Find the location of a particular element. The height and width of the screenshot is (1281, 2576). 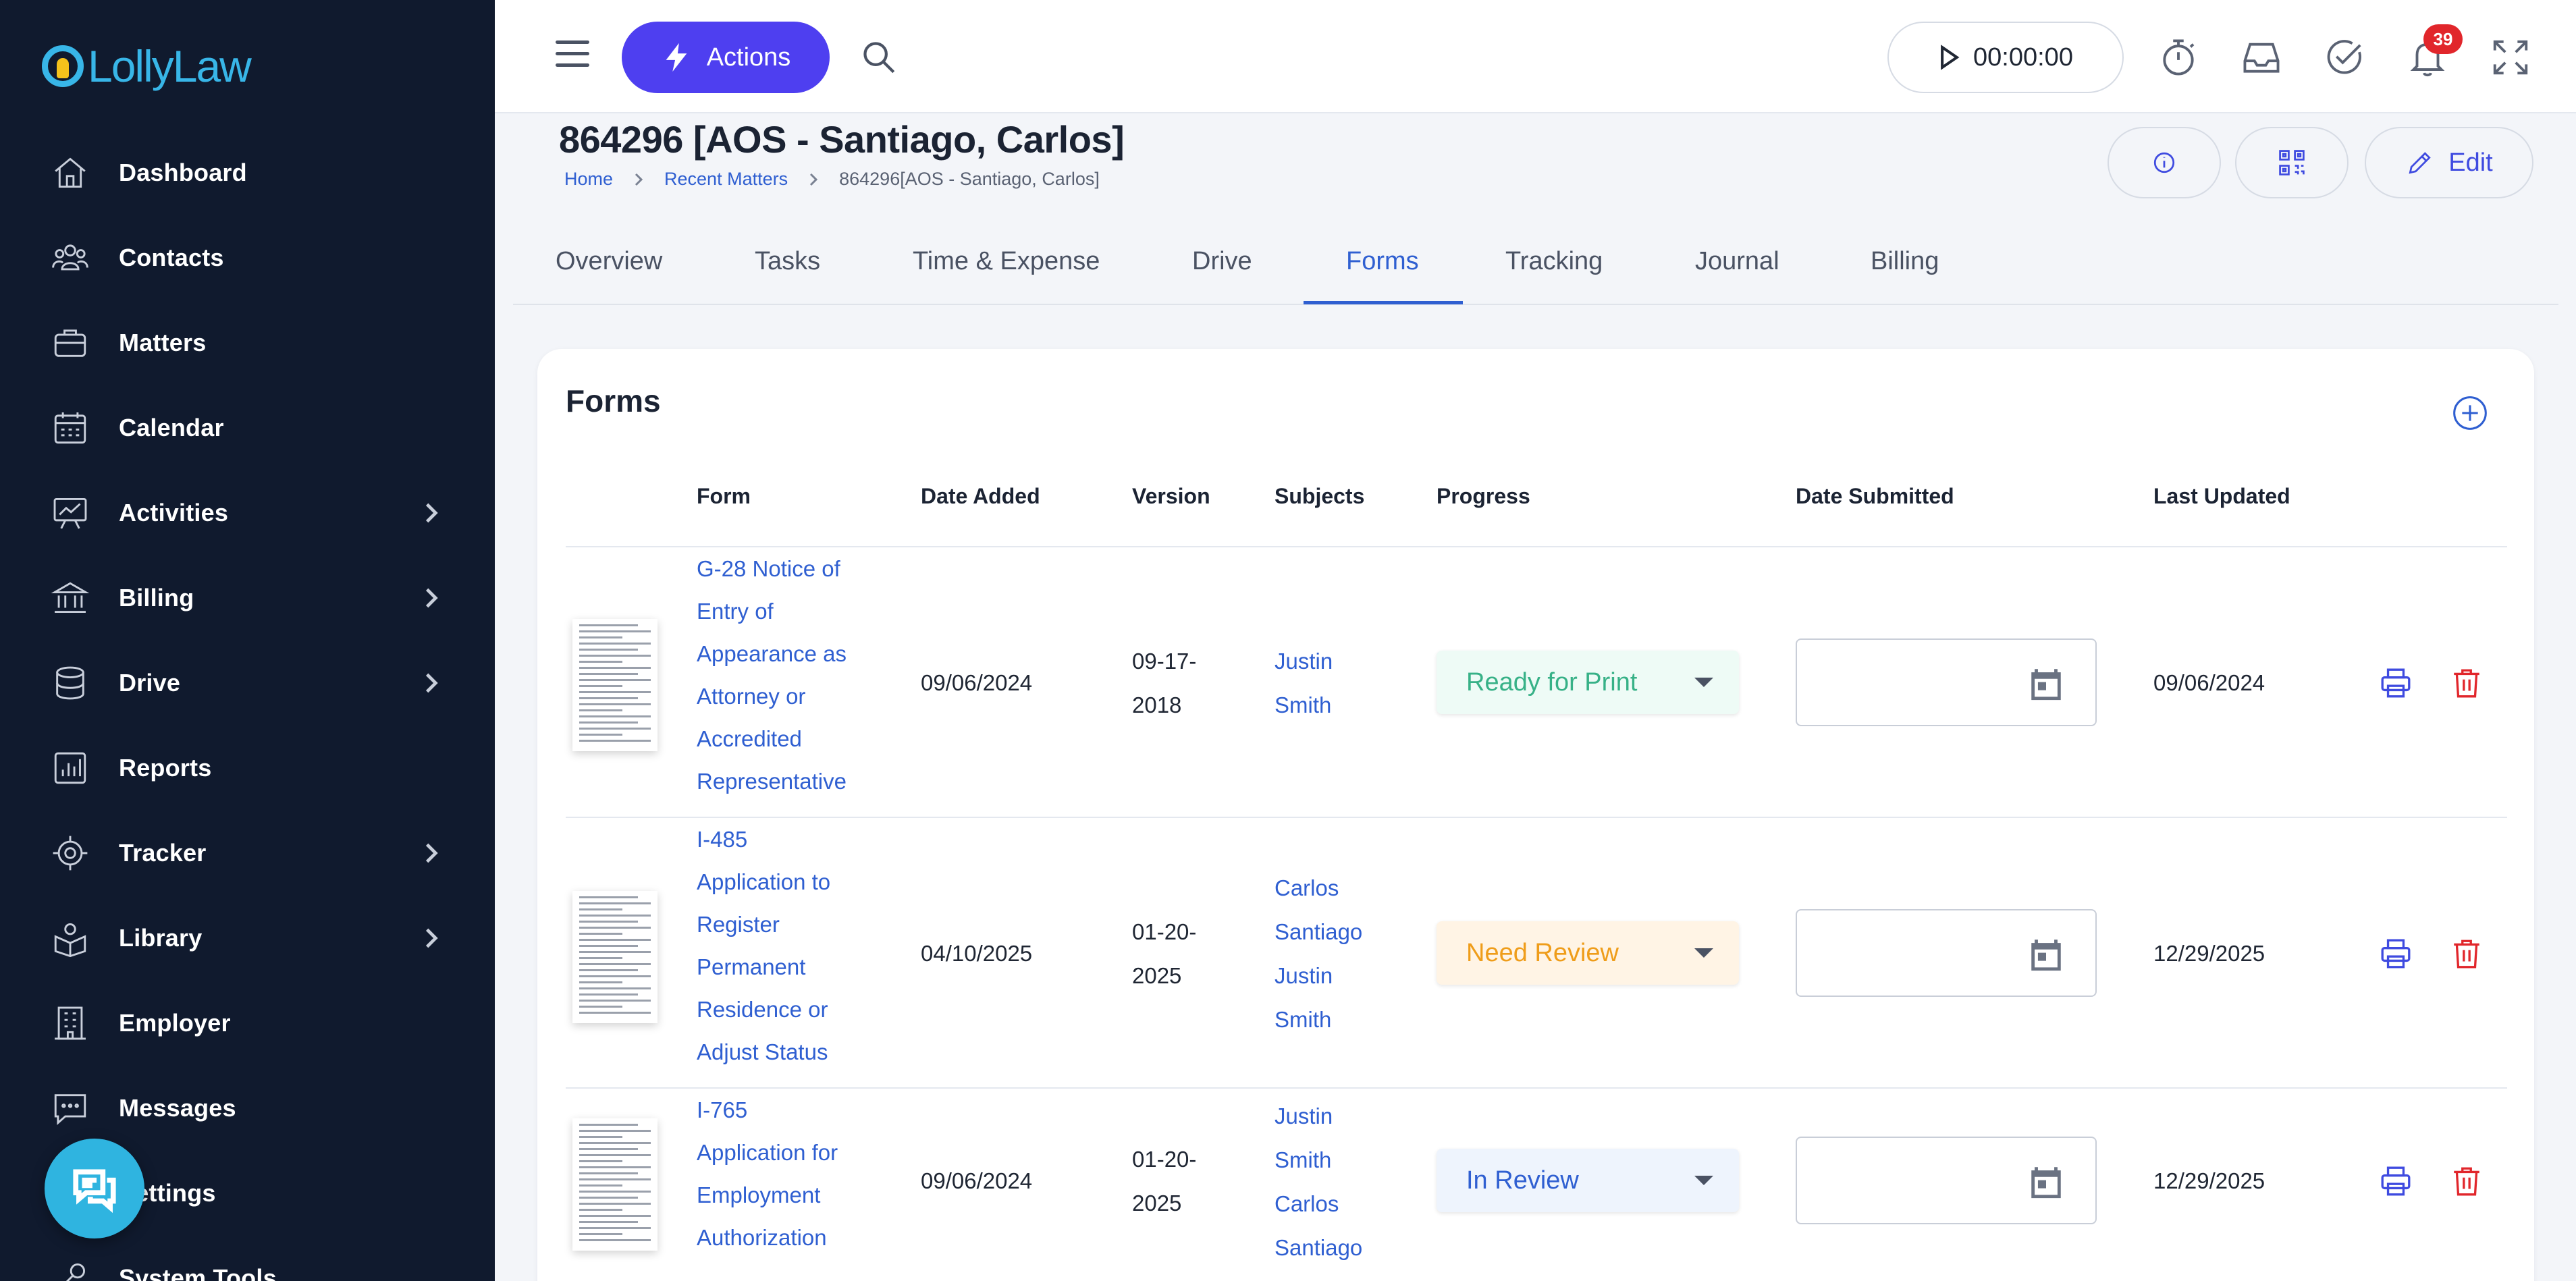

breadcrumb-home: Home is located at coordinates (588, 179).